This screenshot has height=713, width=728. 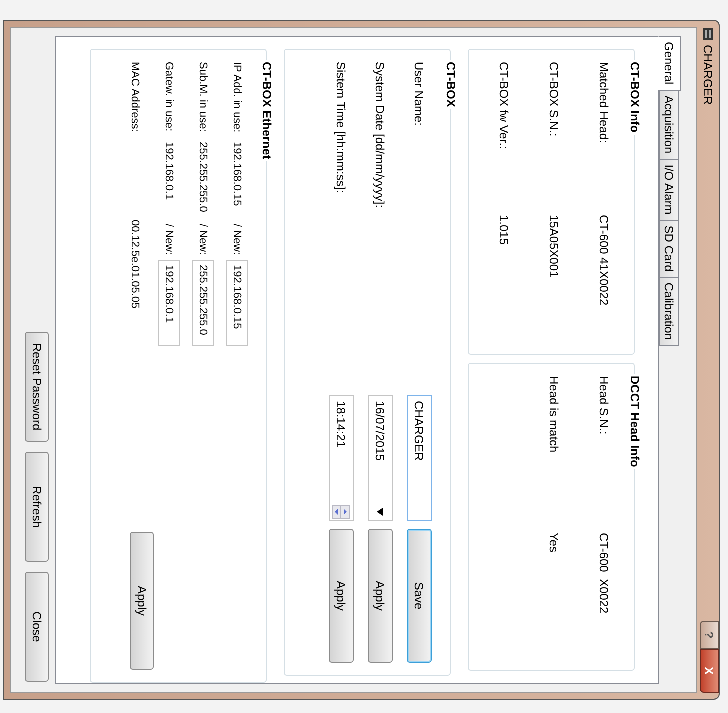 What do you see at coordinates (237, 303) in the screenshot?
I see `input-field: 192.168.0.15` at bounding box center [237, 303].